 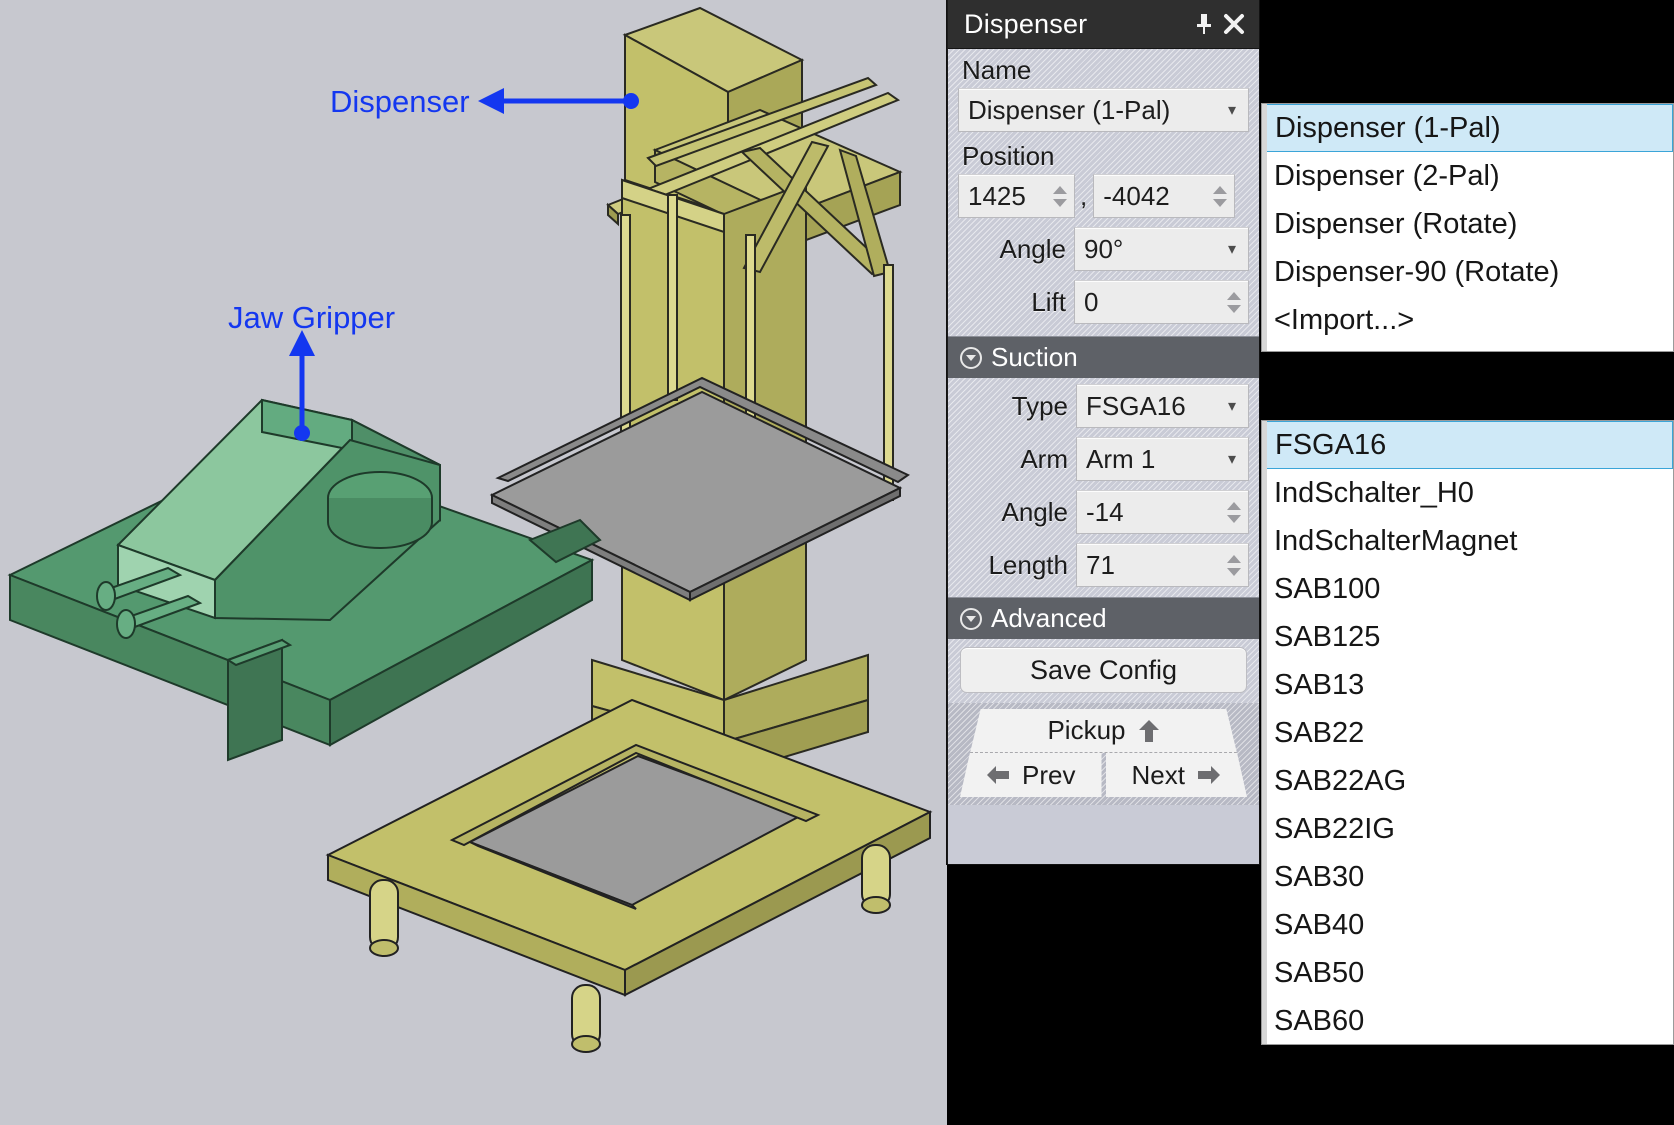 I want to click on position-x-input: 1425, so click(x=1016, y=196).